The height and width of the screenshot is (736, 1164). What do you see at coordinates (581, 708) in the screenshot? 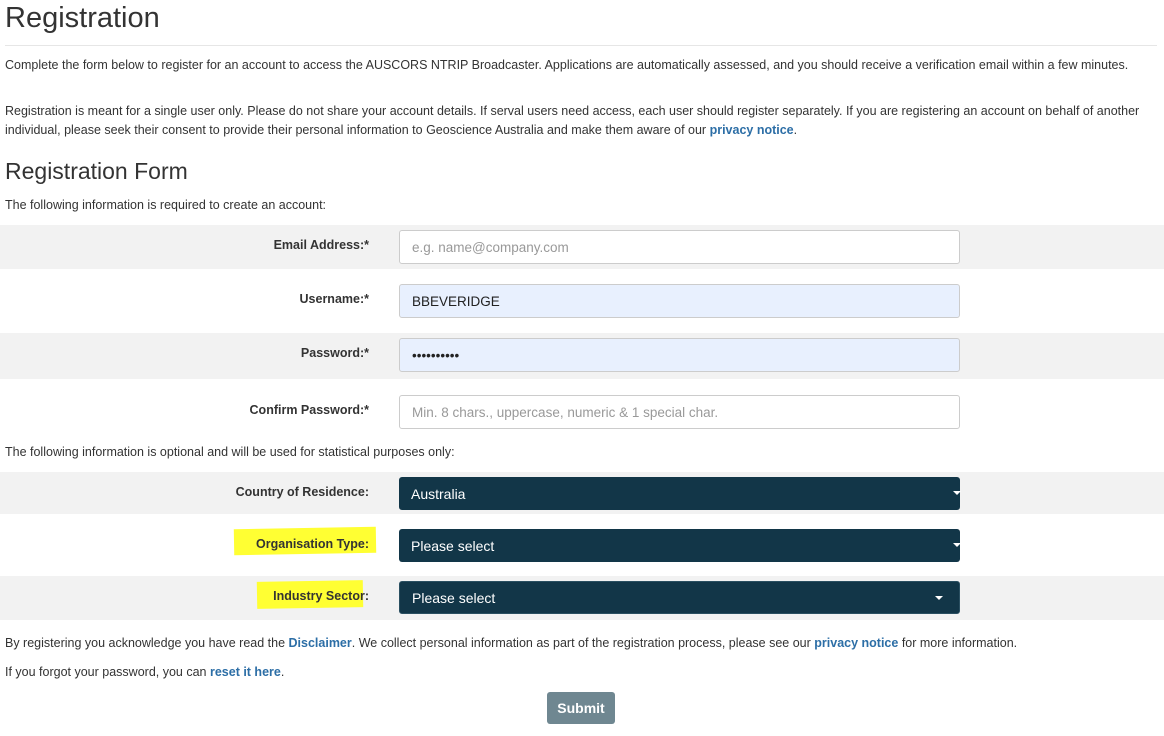
I see `submit-button: Submit` at bounding box center [581, 708].